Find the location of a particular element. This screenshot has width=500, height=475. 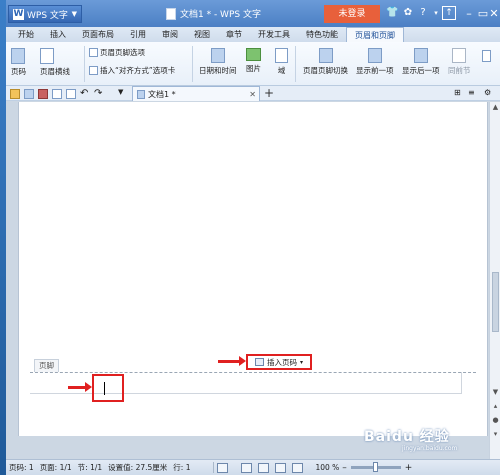

switch-header-footer-button: 页眉页脚切换 is located at coordinates (325, 62).